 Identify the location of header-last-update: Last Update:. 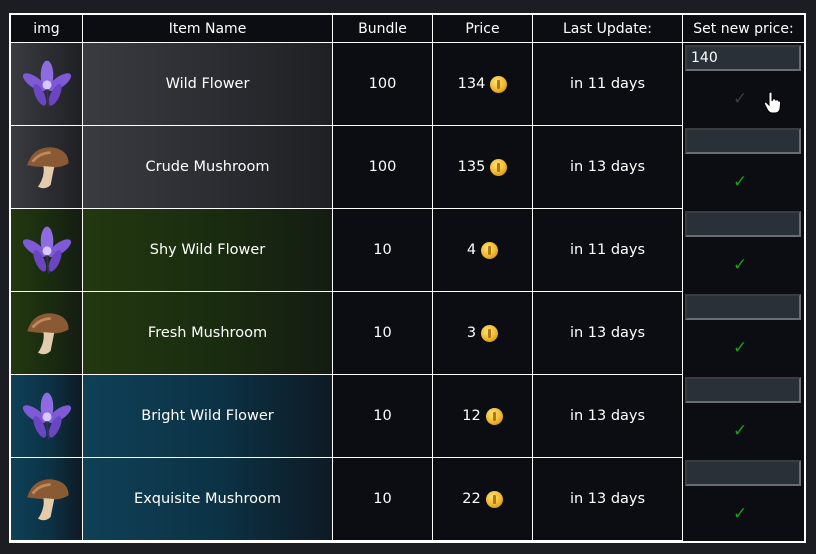
(608, 29).